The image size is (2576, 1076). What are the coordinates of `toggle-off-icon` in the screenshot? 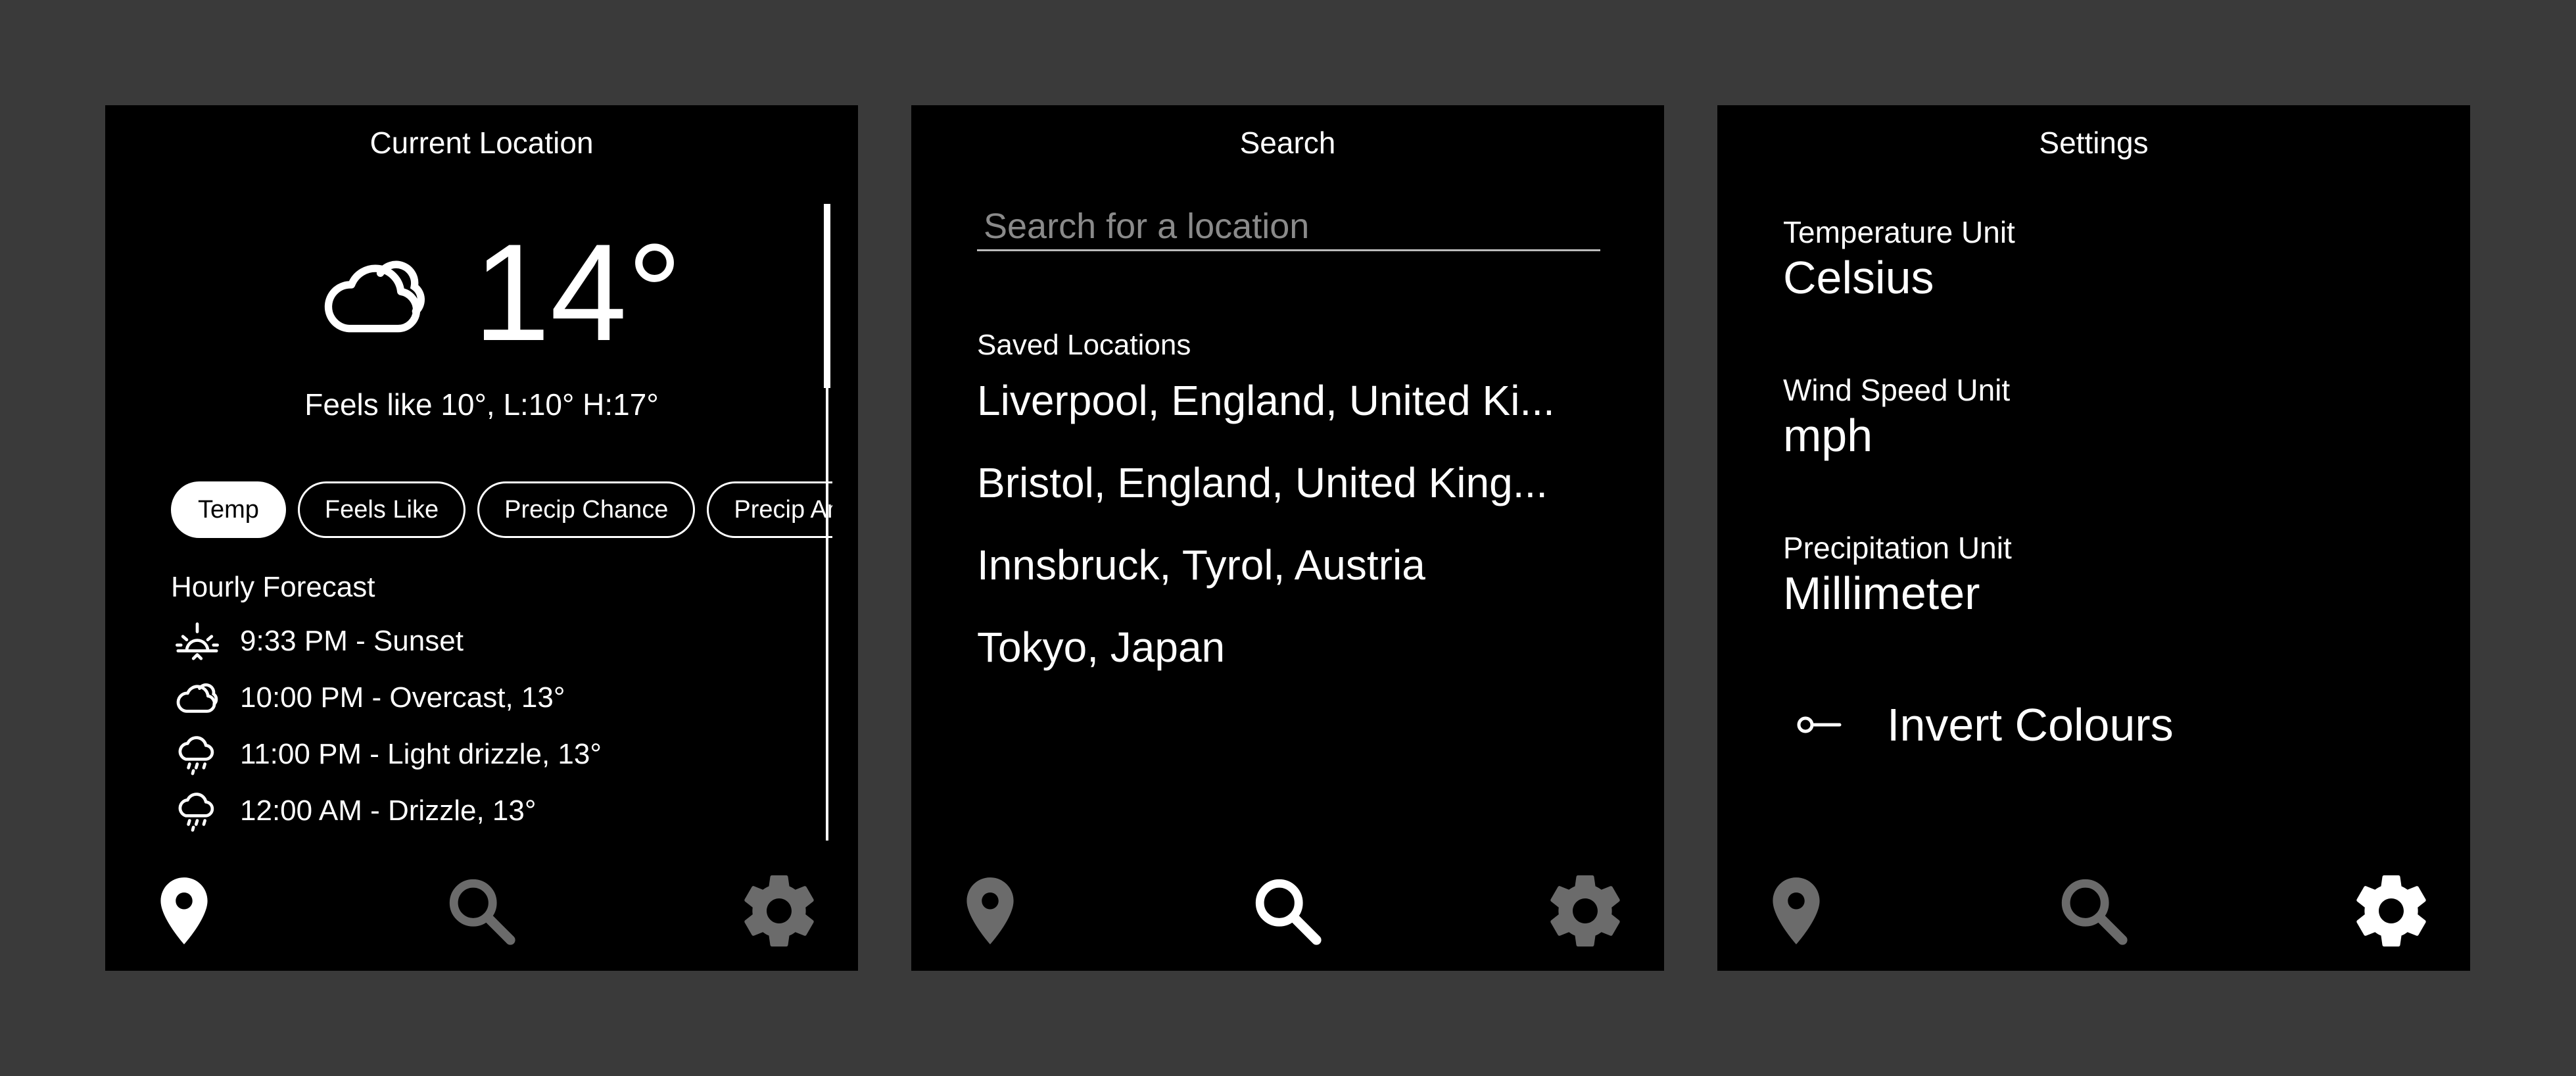 It's located at (1820, 724).